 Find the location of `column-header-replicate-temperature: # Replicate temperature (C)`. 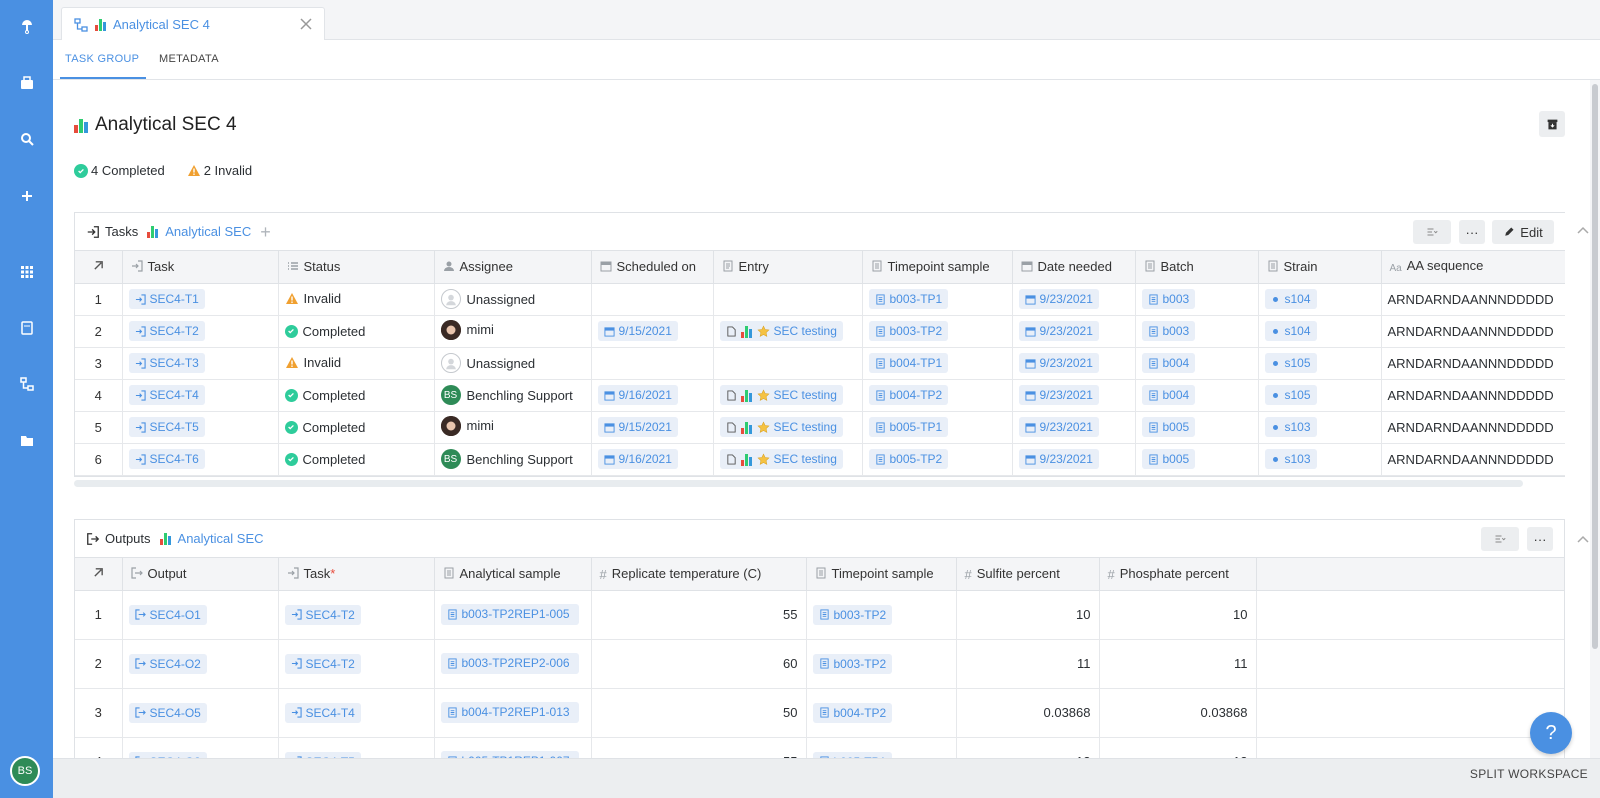

column-header-replicate-temperature: # Replicate temperature (C) is located at coordinates (699, 574).